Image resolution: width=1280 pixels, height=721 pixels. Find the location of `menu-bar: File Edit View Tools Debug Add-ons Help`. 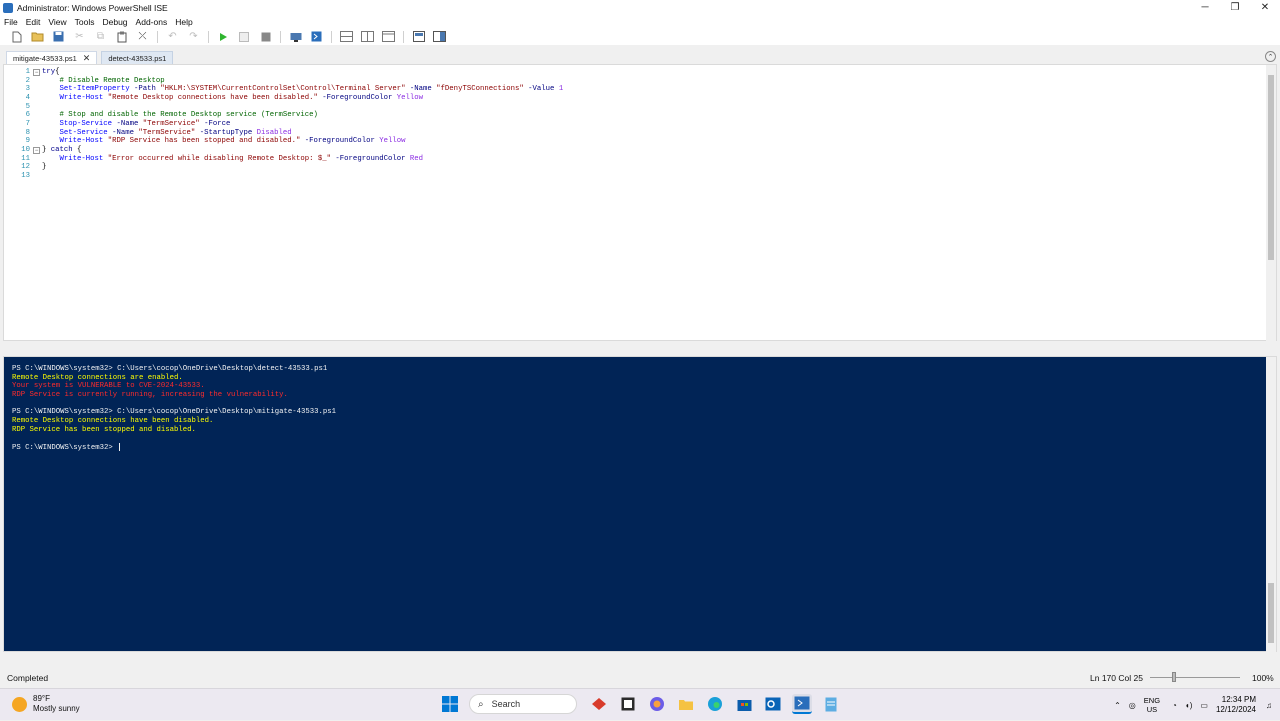

menu-bar: File Edit View Tools Debug Add-ons Help is located at coordinates (640, 21).